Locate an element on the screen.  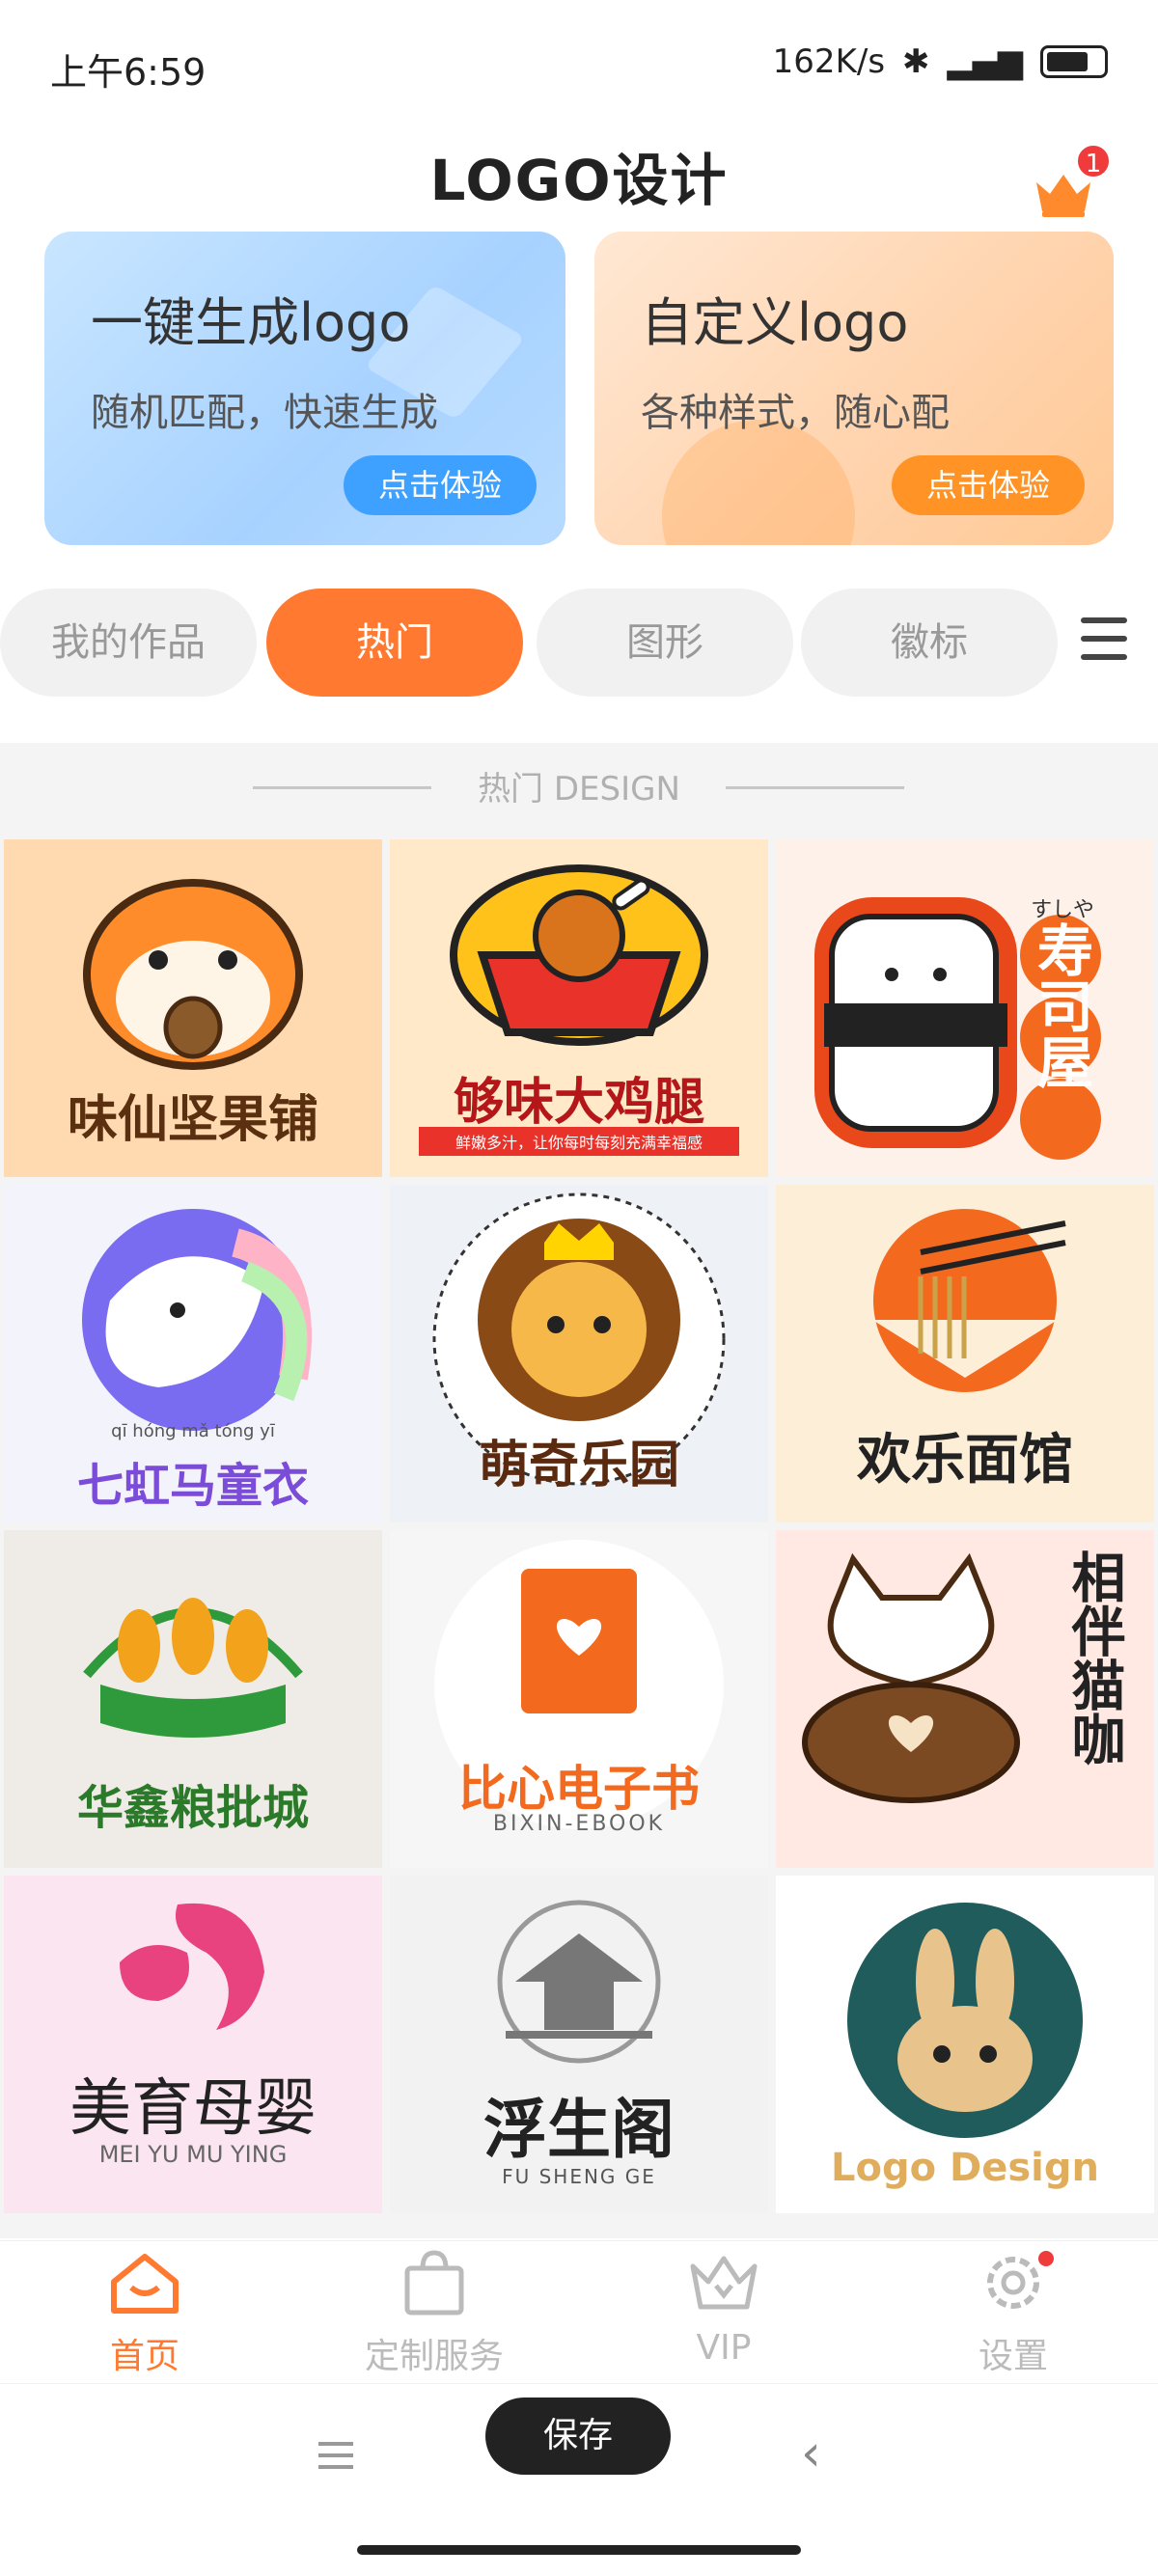
logo-name: 欢乐面馆 is located at coordinates (965, 1460).